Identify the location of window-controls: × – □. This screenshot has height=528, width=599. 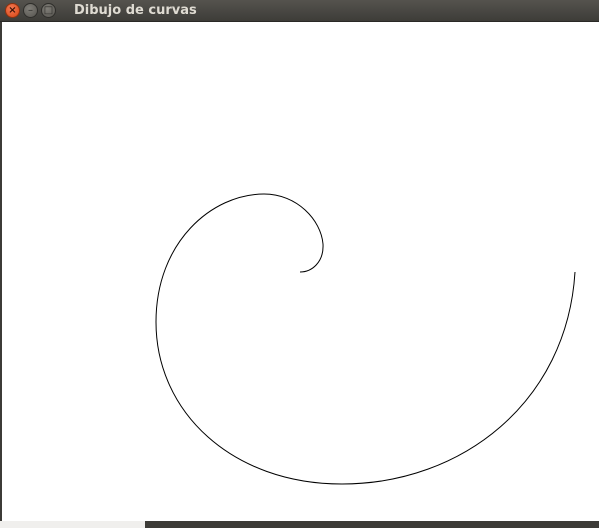
(30, 11).